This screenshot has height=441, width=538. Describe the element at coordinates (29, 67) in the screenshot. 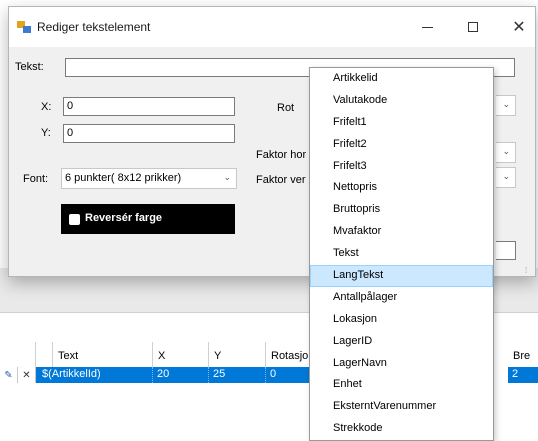

I see `tekst-label: Tekst:` at that location.